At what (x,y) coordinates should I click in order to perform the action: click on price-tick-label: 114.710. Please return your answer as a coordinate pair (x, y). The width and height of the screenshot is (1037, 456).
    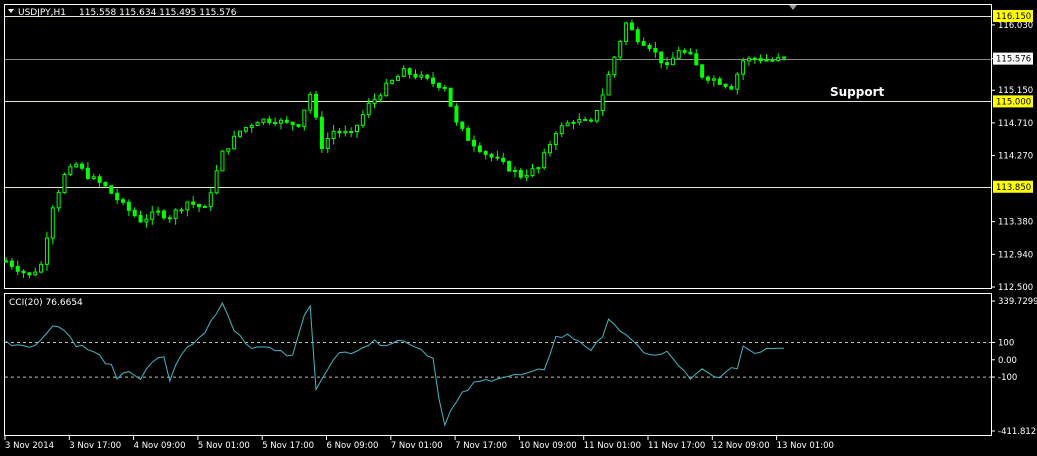
    Looking at the image, I should click on (1015, 124).